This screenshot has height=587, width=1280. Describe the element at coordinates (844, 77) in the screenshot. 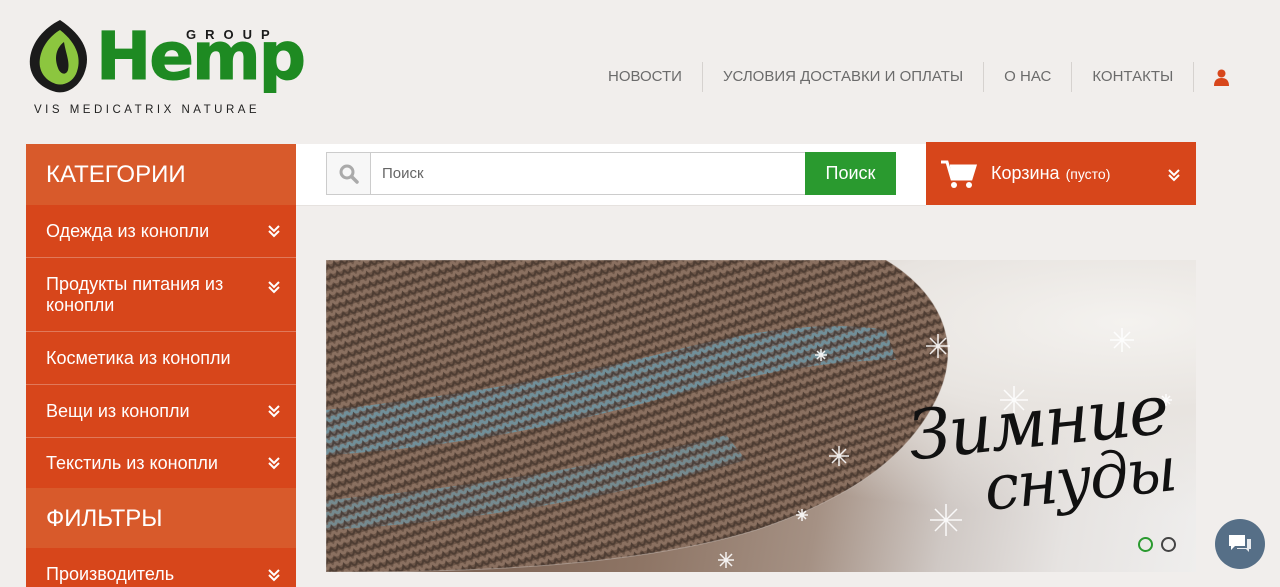

I see `nav-delivery-link: УСЛОВИЯ ДОСТАВКИ И ОПЛАТЫ` at that location.